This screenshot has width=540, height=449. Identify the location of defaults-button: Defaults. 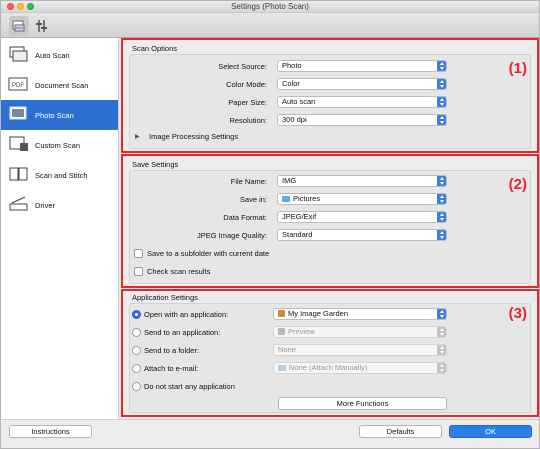
(400, 431).